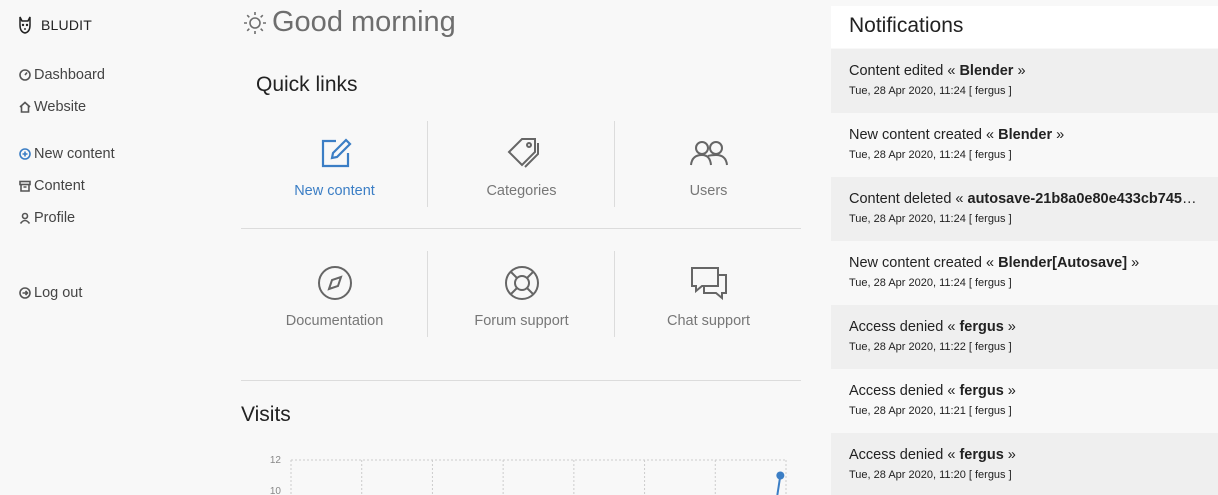 This screenshot has height=495, width=1218. I want to click on quick-link-forum-support: Forum support, so click(521, 294).